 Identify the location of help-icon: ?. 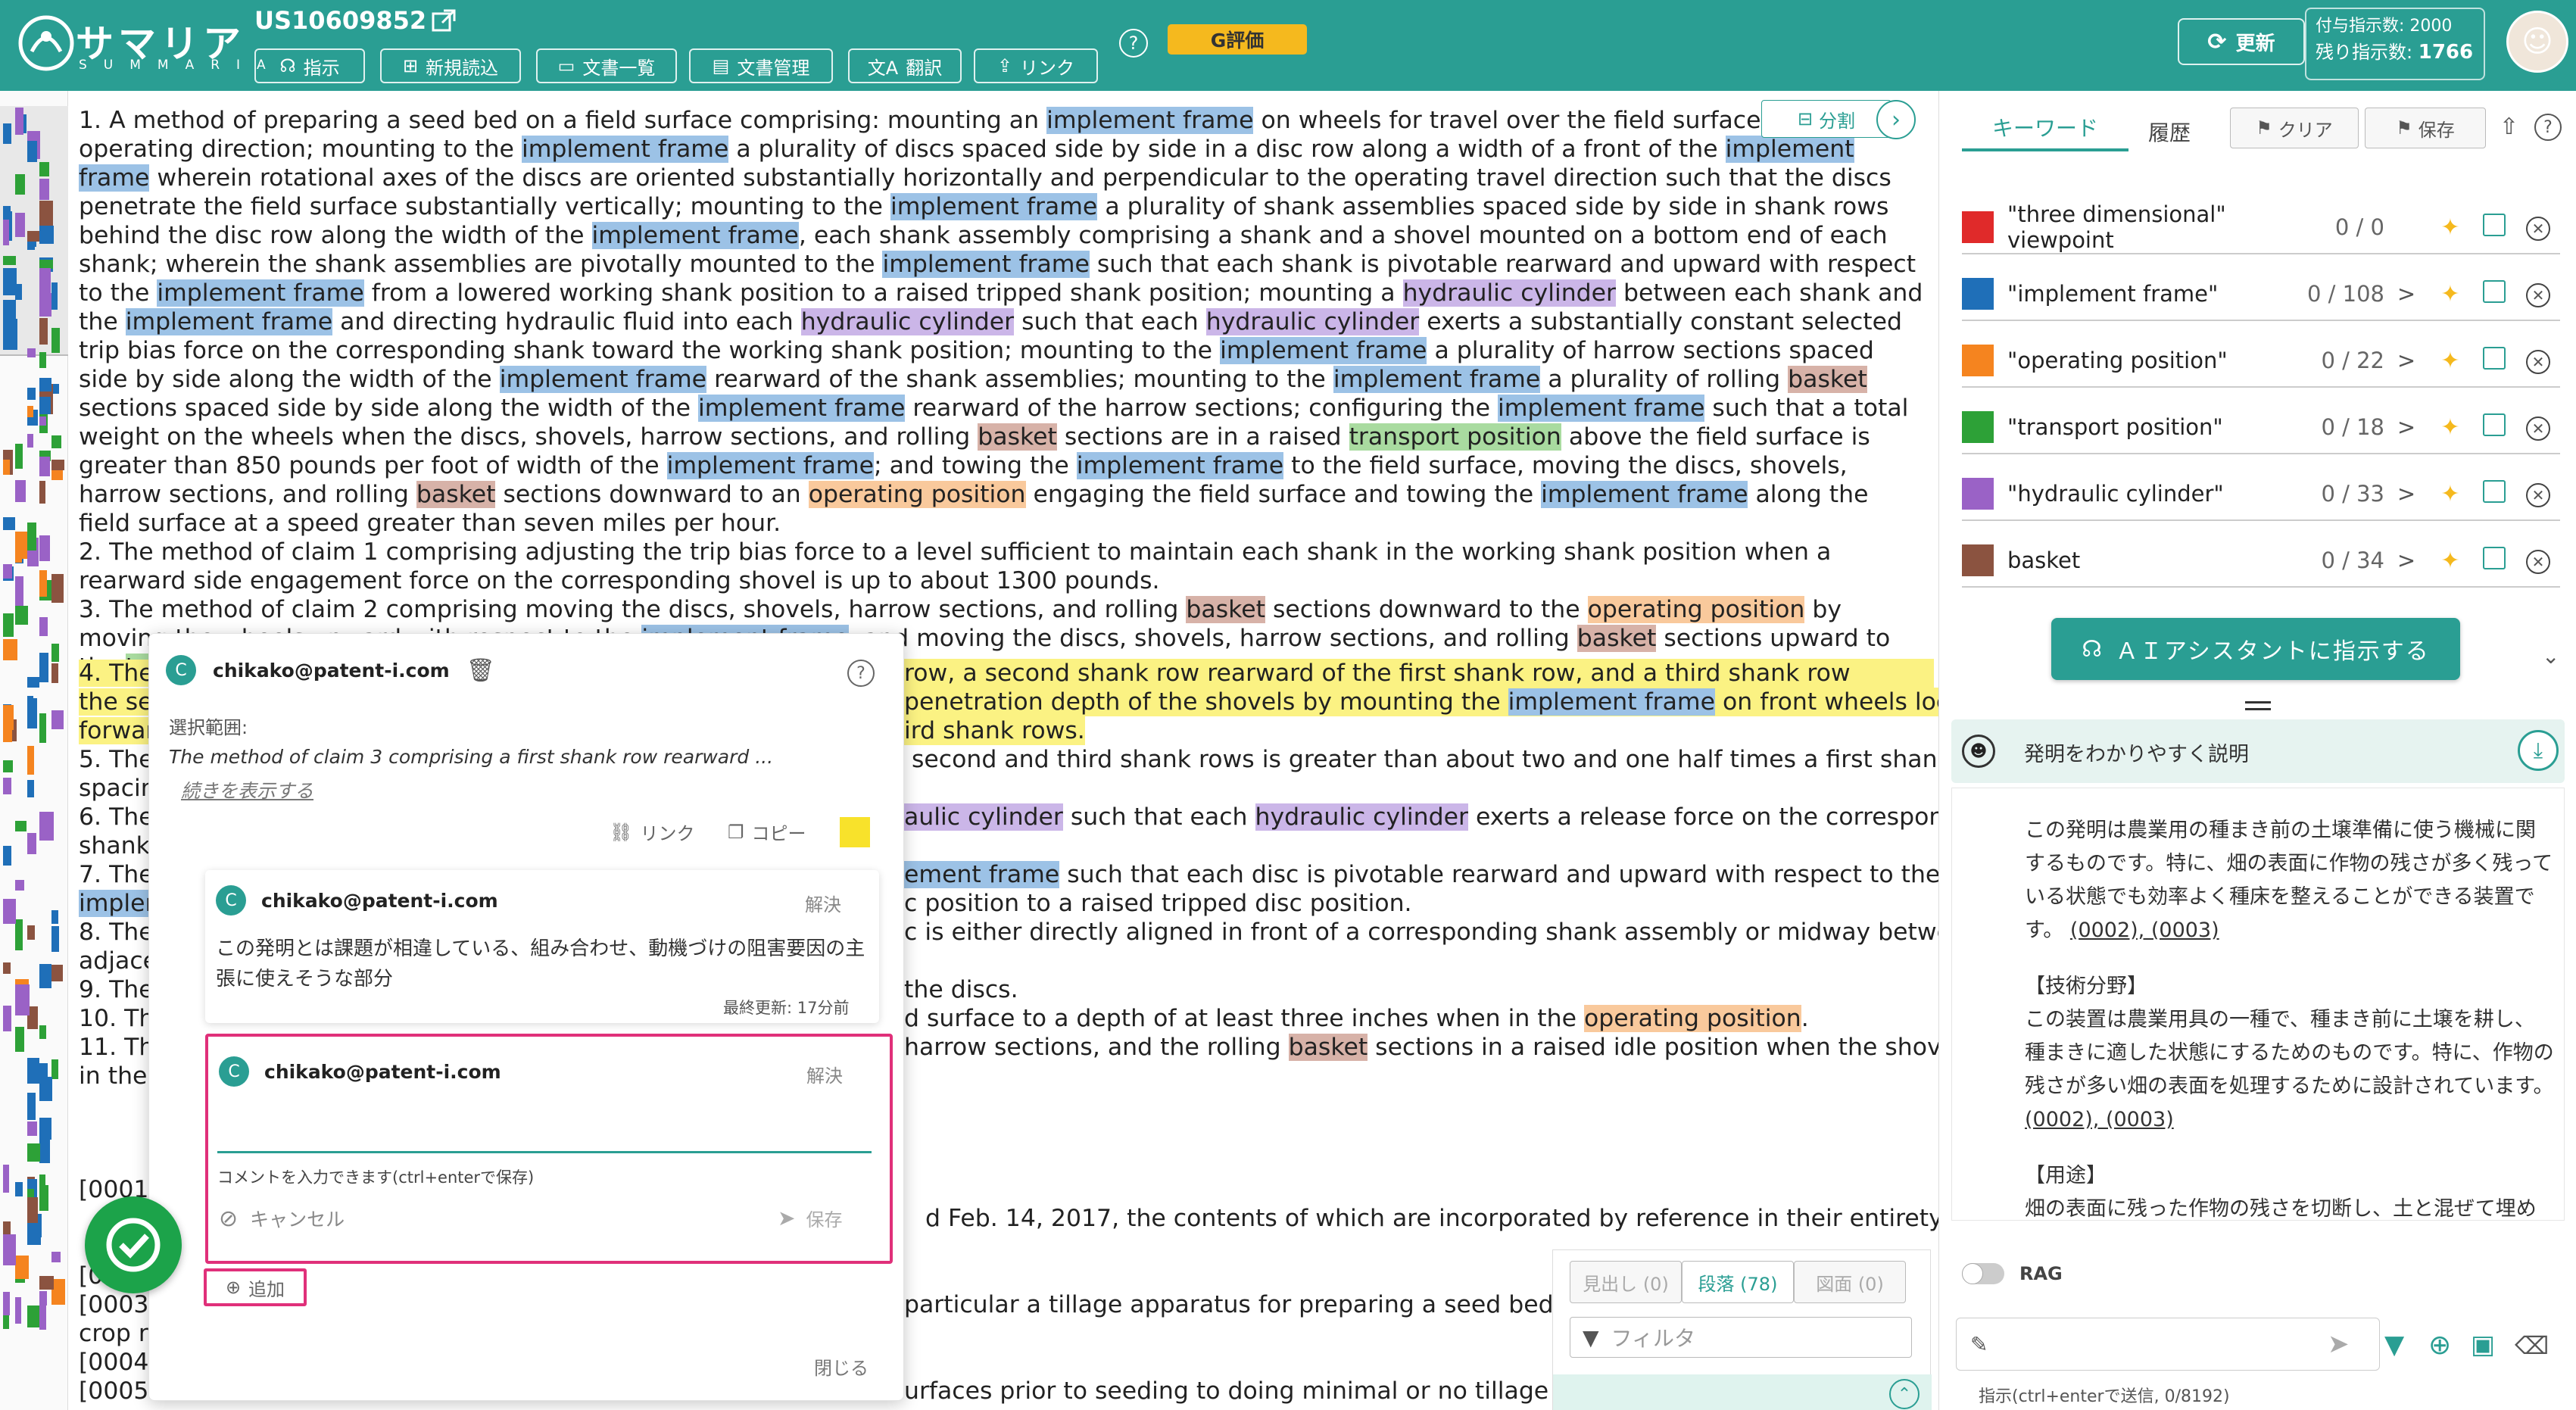
(1133, 43).